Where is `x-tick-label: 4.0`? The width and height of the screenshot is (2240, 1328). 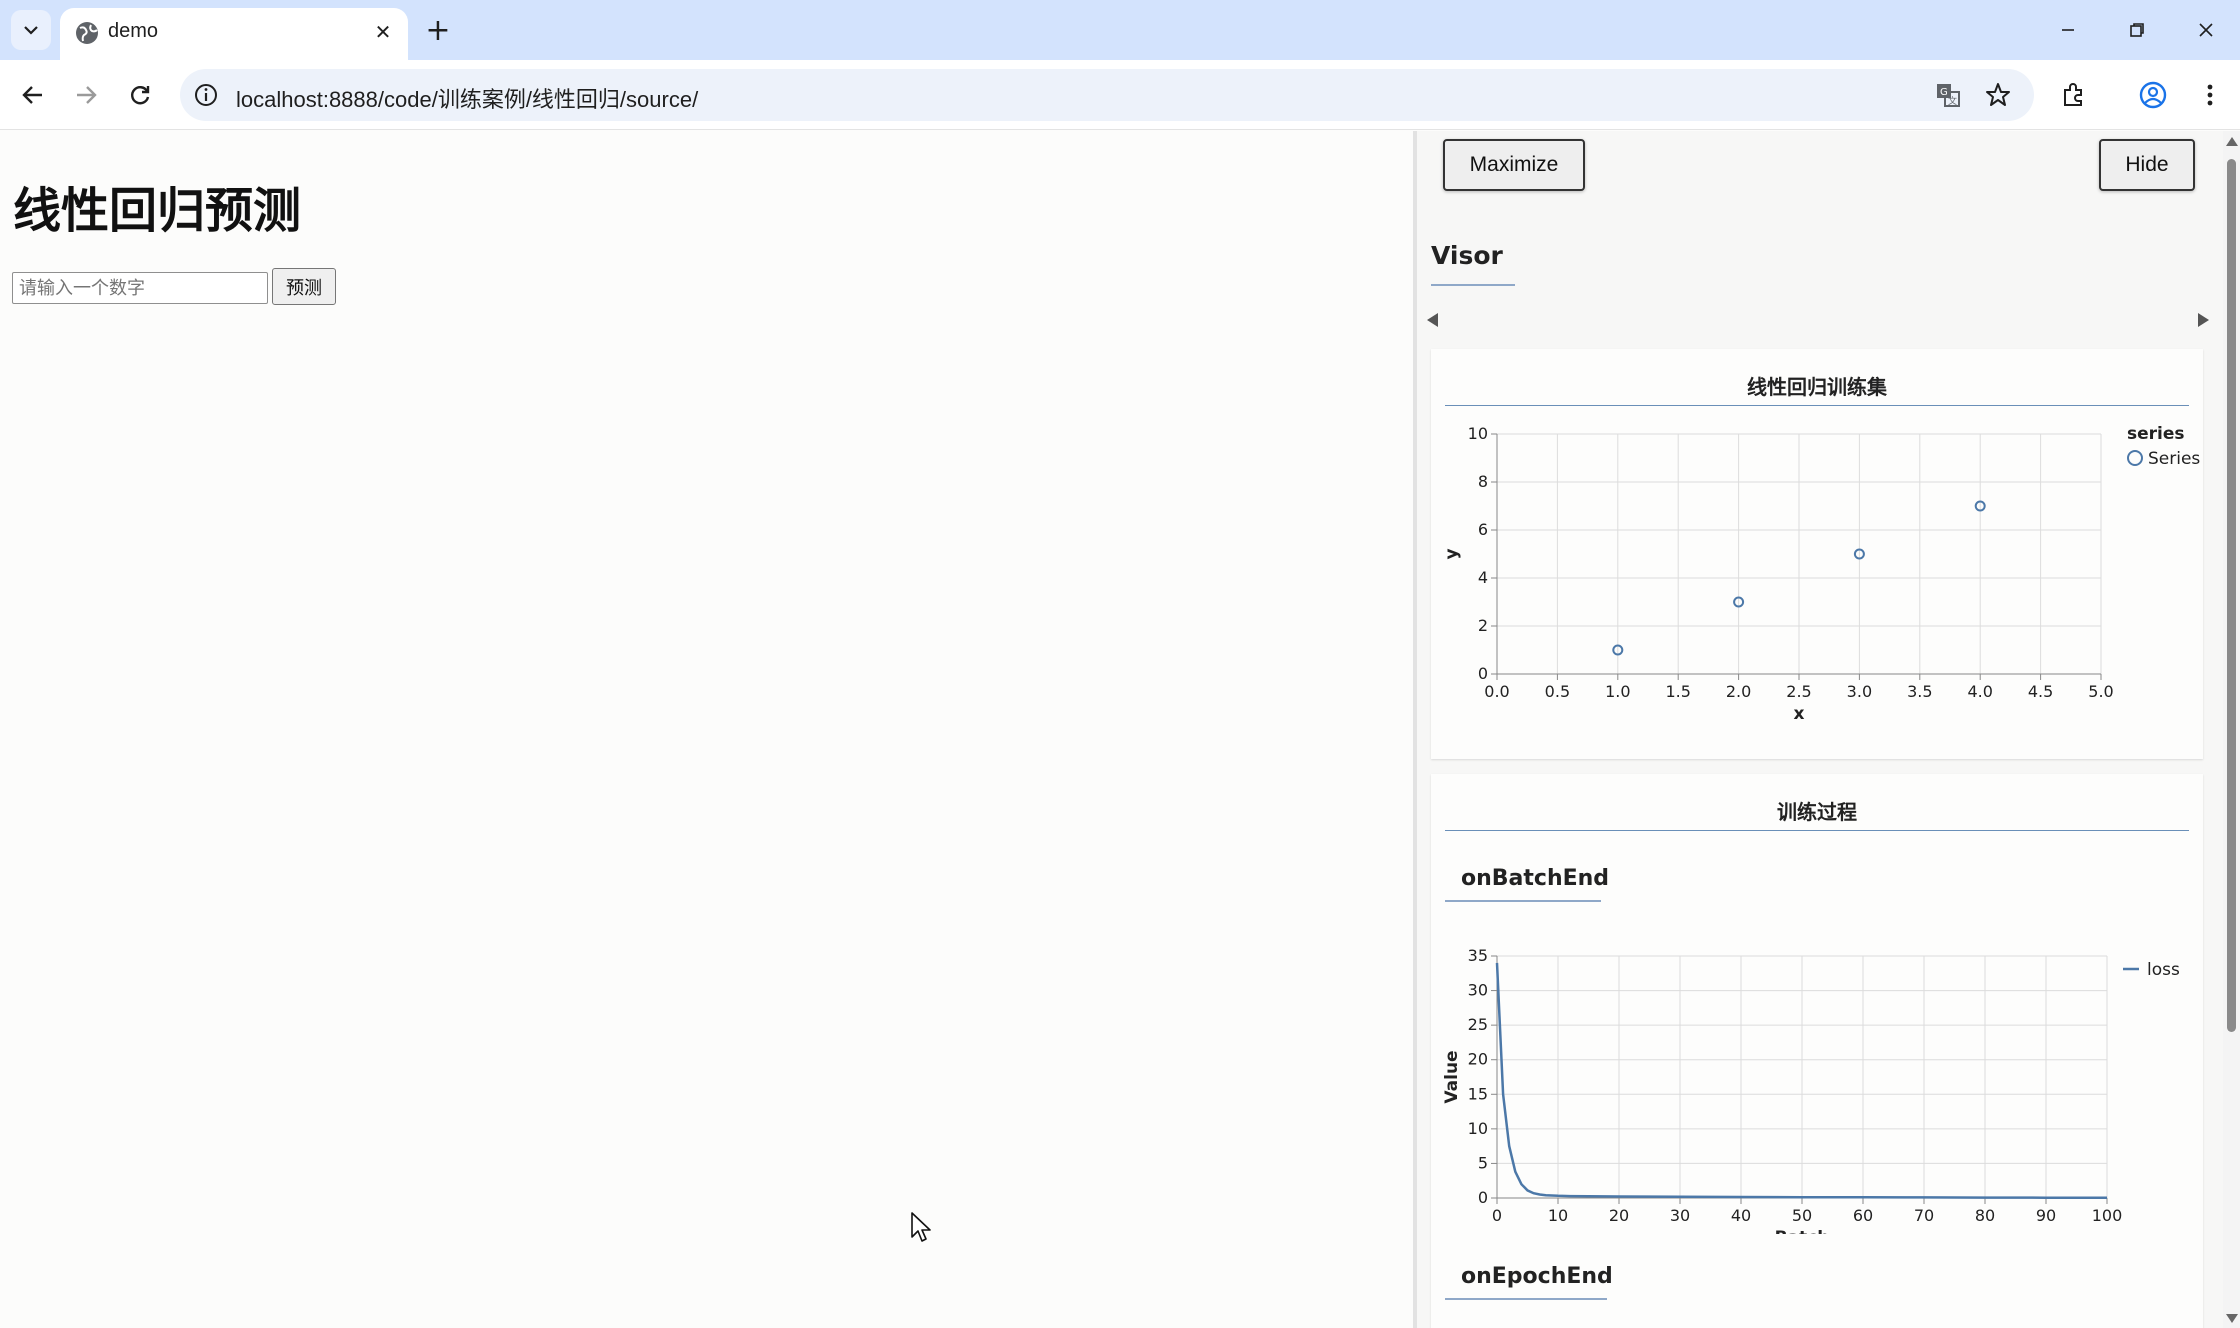
x-tick-label: 4.0 is located at coordinates (1979, 691).